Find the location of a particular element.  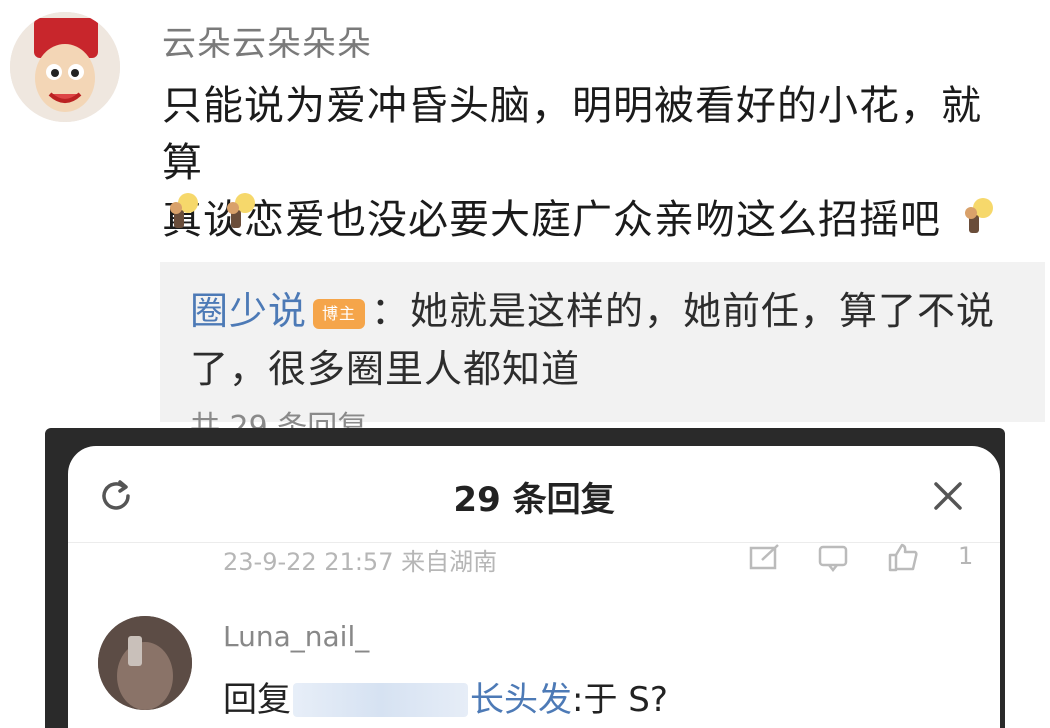

reply-suffix: :于 S? is located at coordinates (620, 700).